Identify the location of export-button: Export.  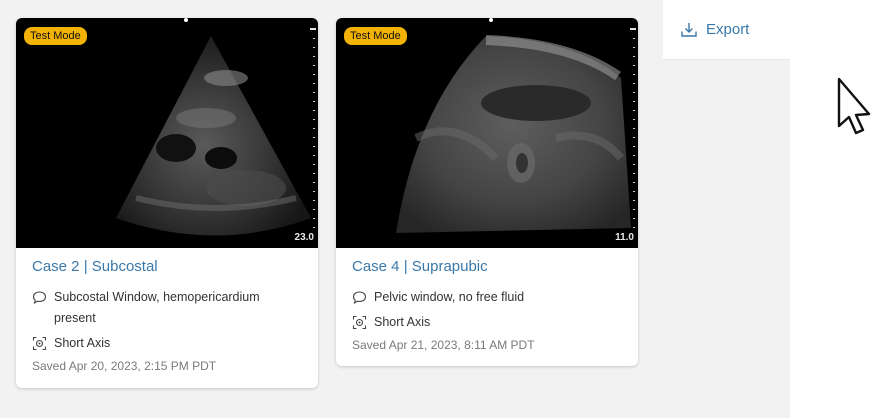
(726, 30).